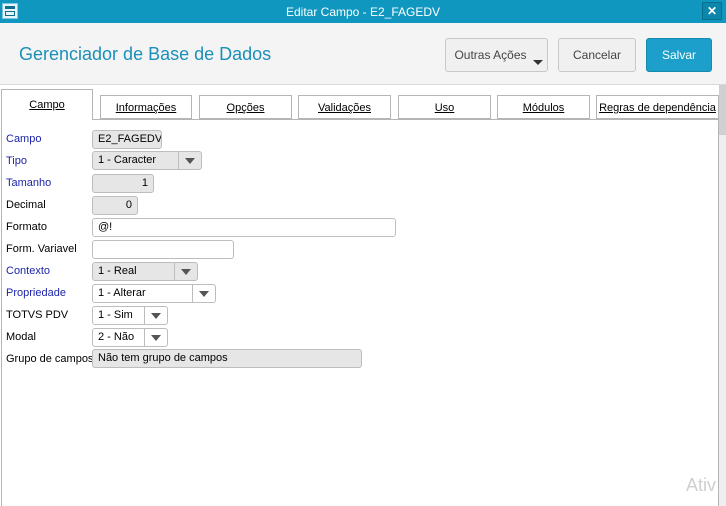 This screenshot has width=726, height=506. I want to click on title-bar: Editar Campo - E2_FAGEDV ✕, so click(363, 11).